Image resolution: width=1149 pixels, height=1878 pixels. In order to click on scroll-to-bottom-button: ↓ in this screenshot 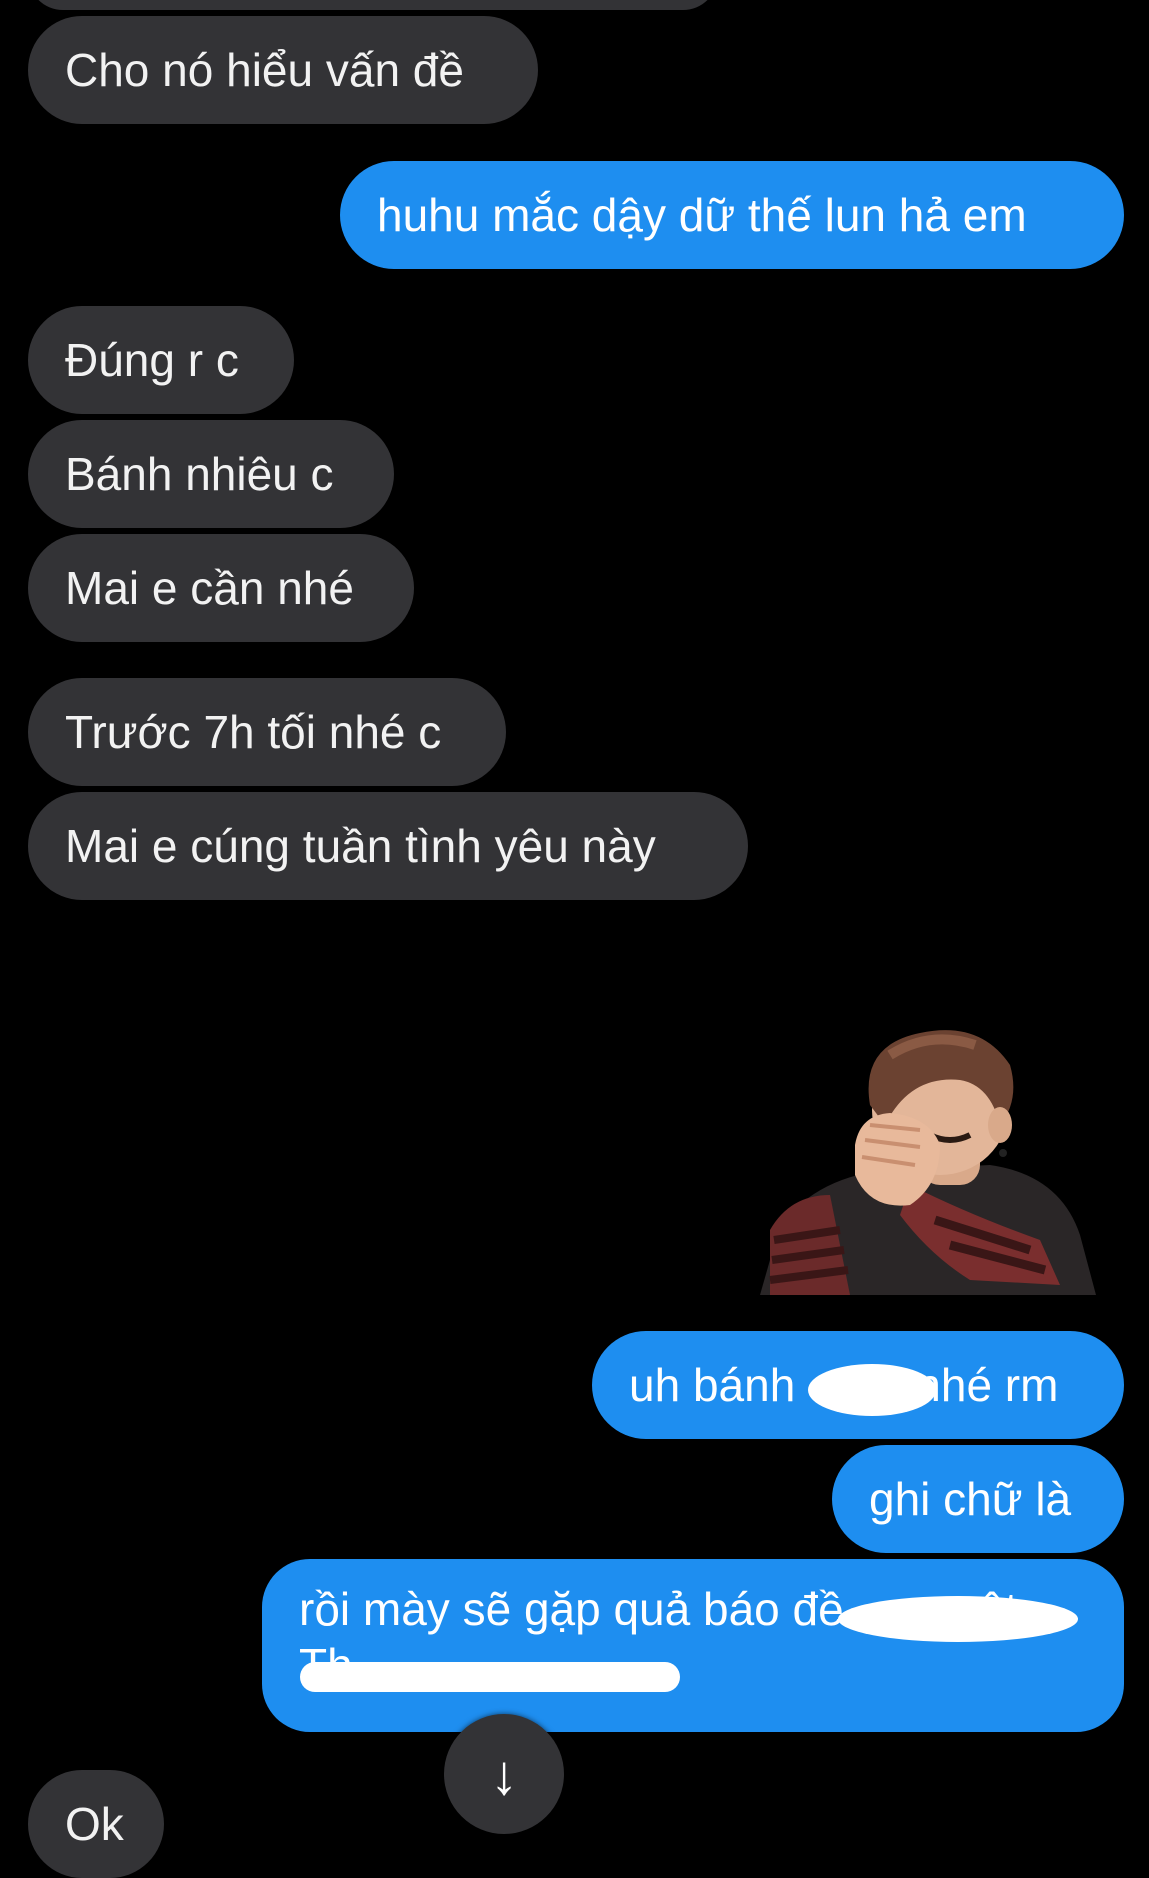, I will do `click(504, 1774)`.